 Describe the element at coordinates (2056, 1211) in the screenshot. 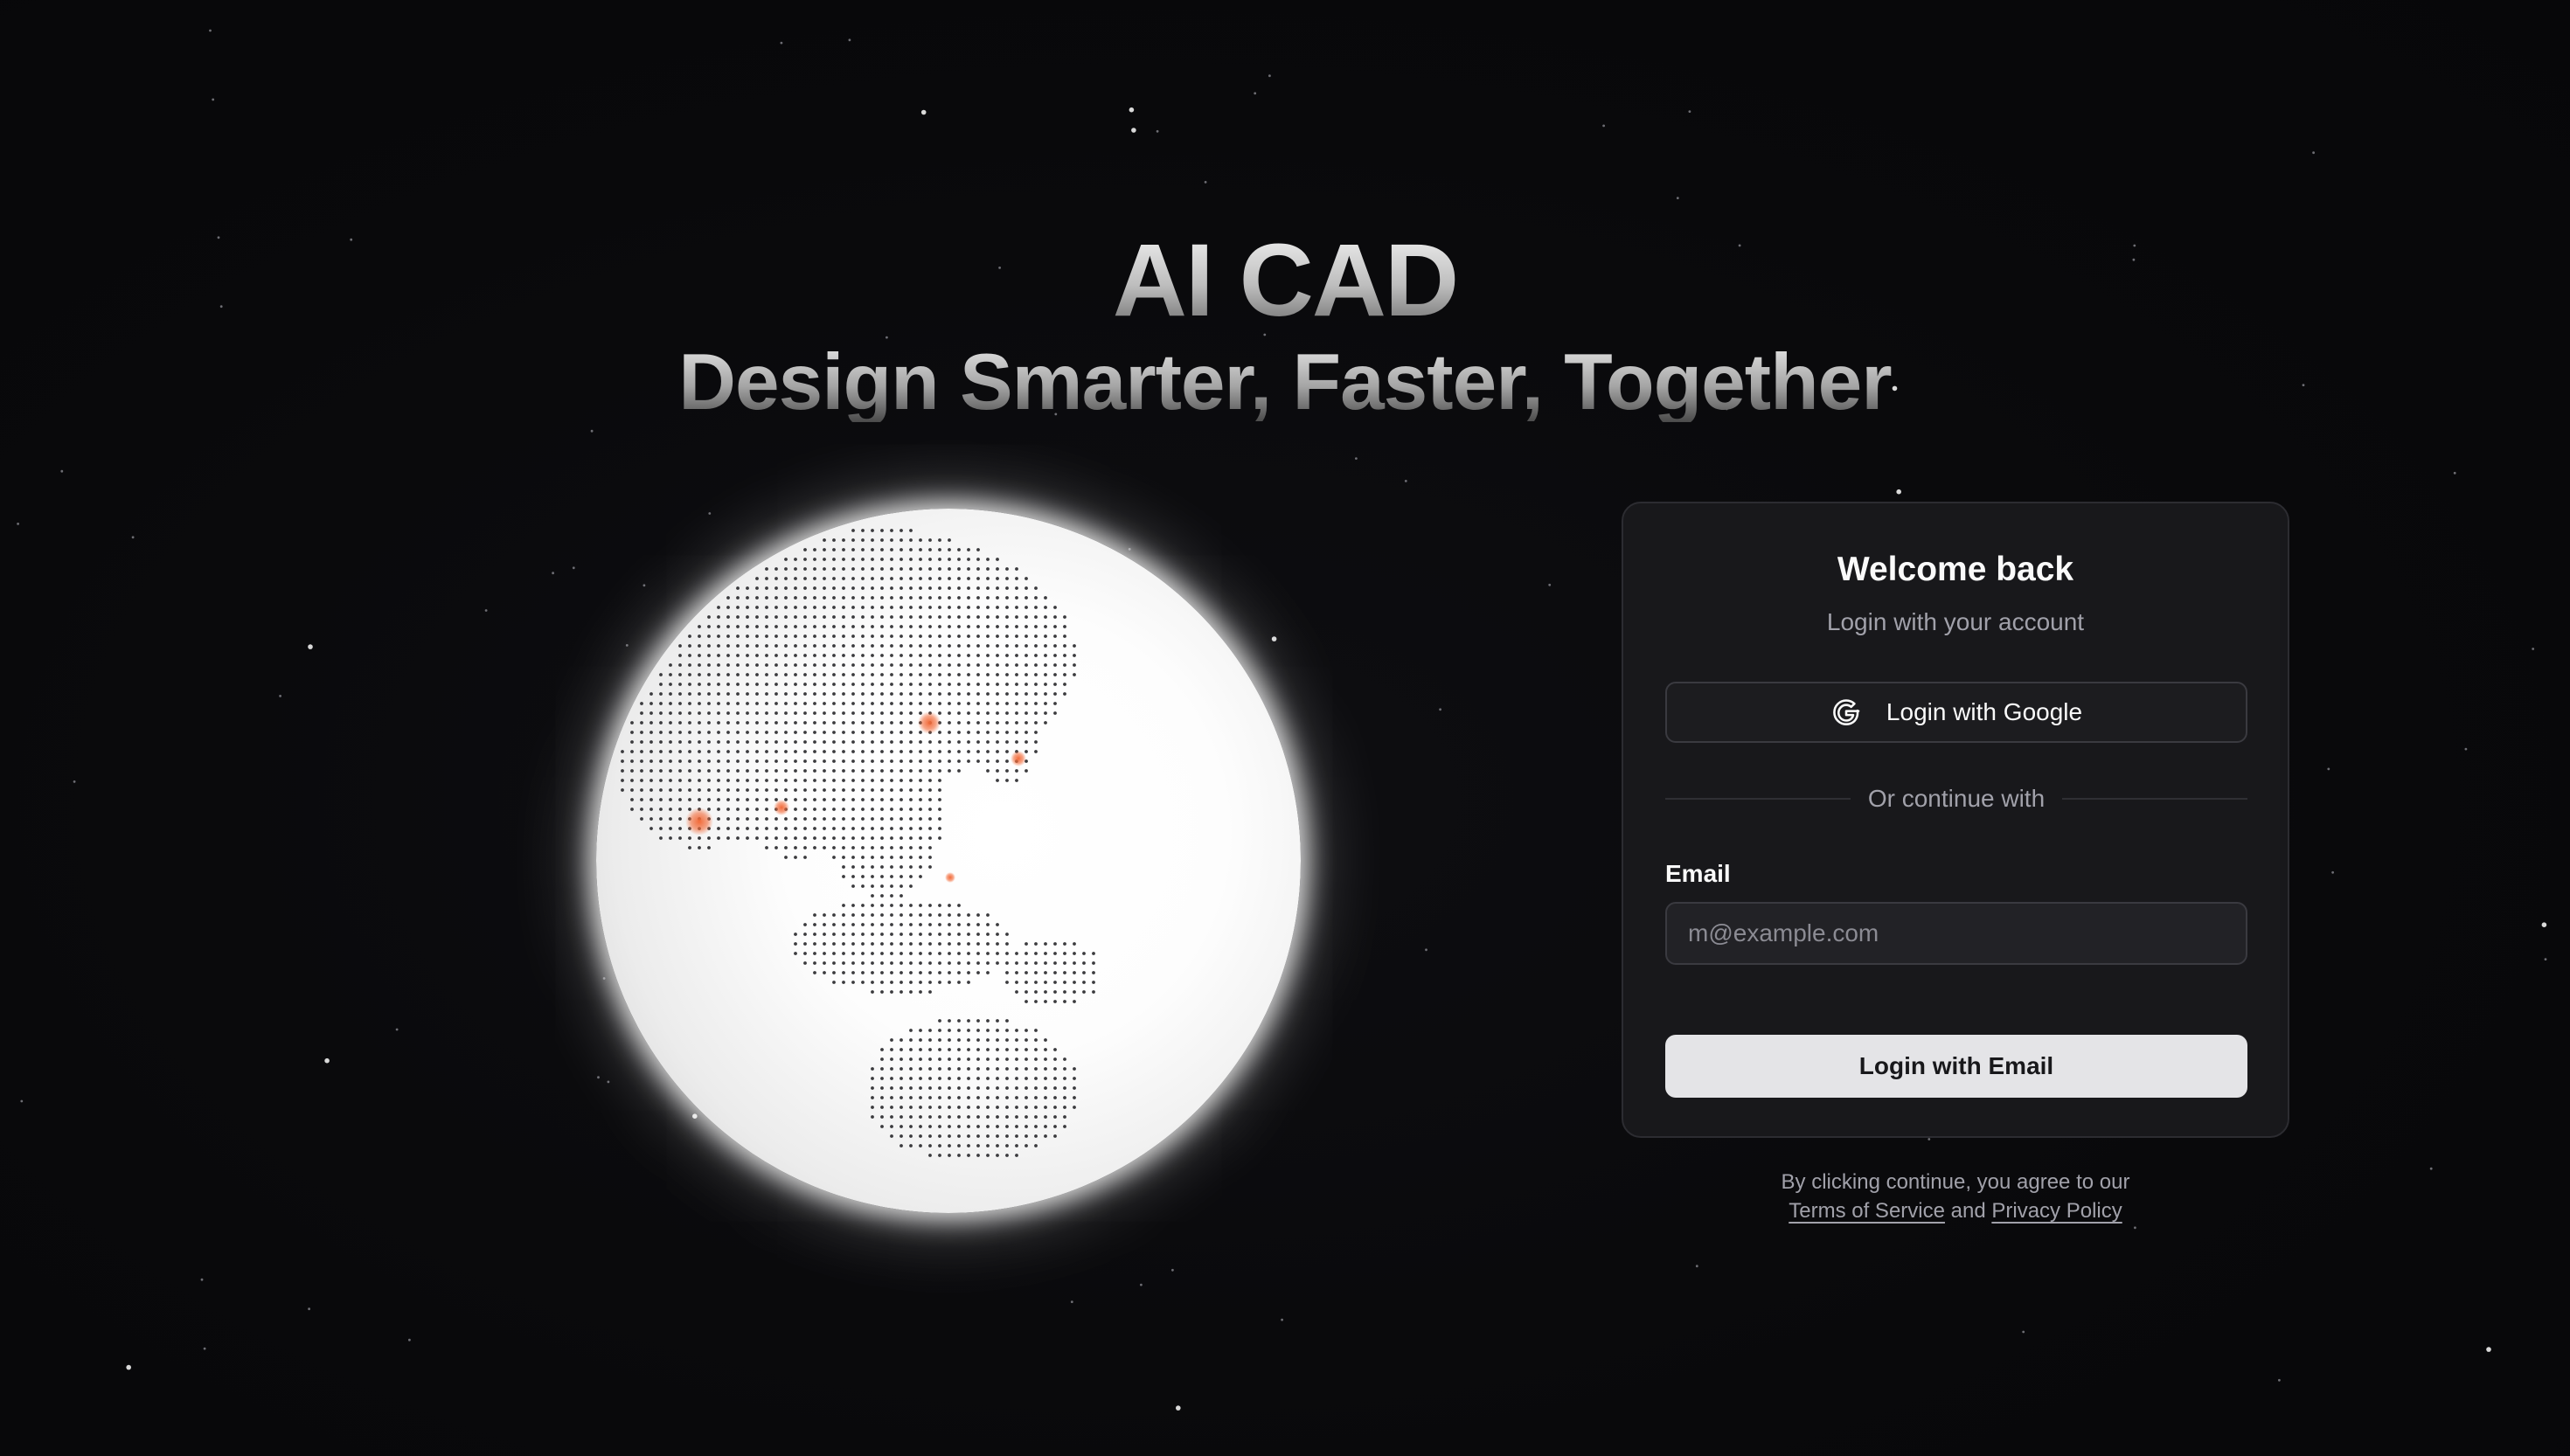

I see `privacy-policy-link: Privacy Policy` at that location.